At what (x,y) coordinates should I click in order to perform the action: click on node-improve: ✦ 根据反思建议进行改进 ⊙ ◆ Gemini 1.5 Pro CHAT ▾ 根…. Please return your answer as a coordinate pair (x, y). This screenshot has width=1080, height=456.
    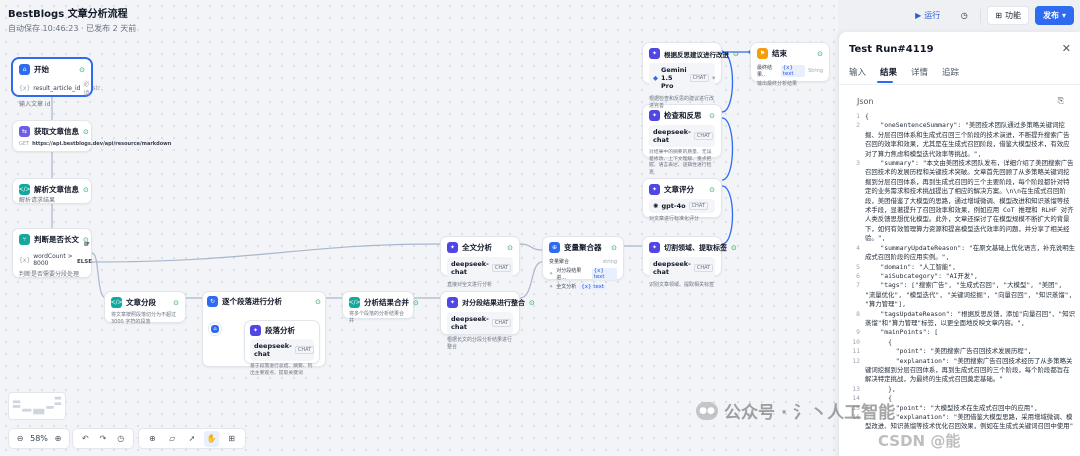
    Looking at the image, I should click on (690, 75).